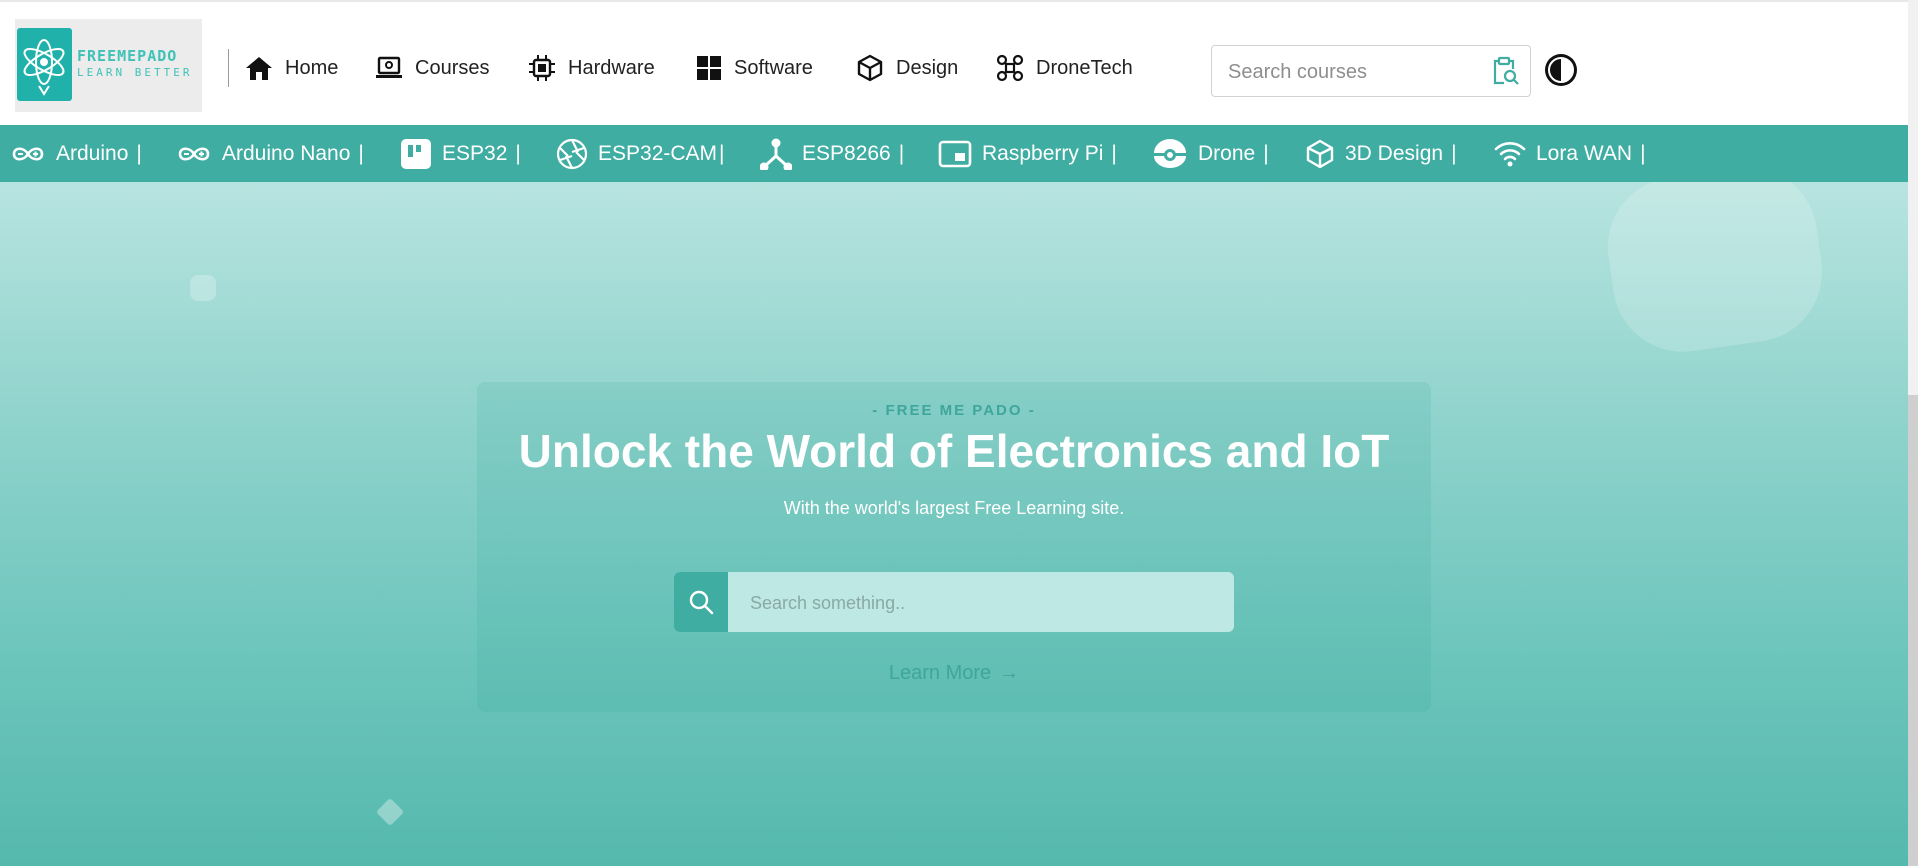 The width and height of the screenshot is (1918, 866). I want to click on site-logo: FREEMEPADO LEARN BETTER, so click(108, 65).